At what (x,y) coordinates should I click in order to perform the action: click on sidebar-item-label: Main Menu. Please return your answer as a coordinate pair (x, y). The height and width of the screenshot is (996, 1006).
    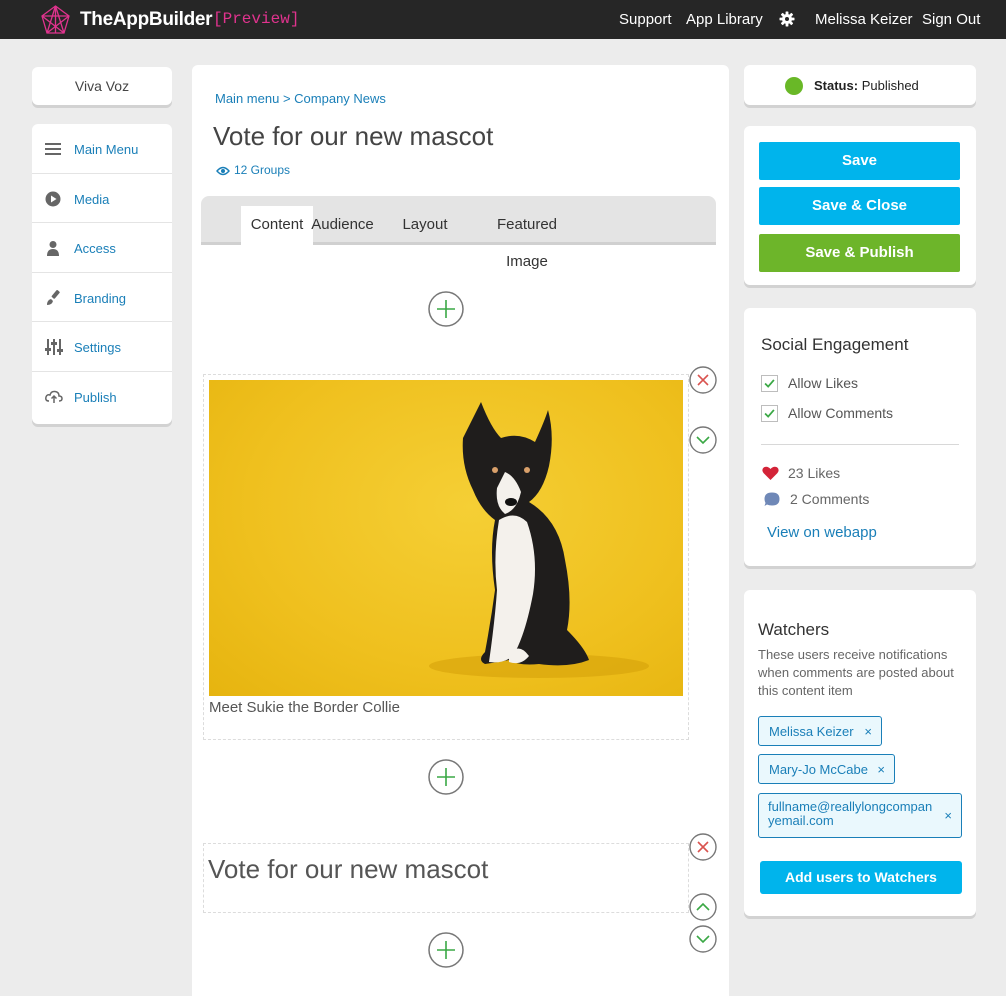
    Looking at the image, I should click on (106, 149).